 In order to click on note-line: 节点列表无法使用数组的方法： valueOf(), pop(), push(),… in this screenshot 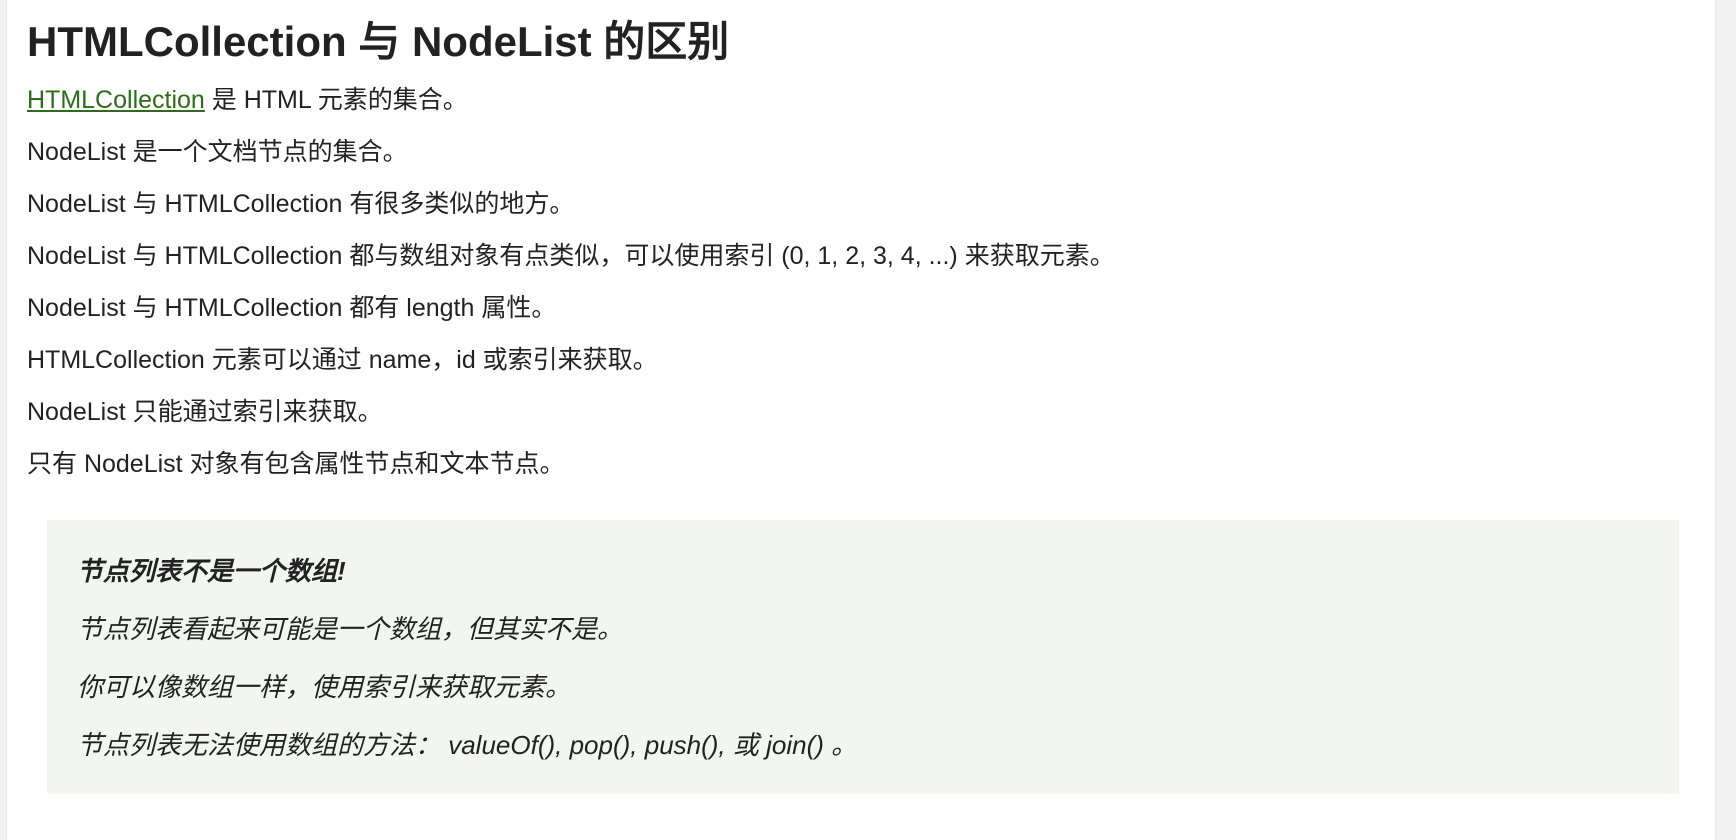, I will do `click(467, 745)`.